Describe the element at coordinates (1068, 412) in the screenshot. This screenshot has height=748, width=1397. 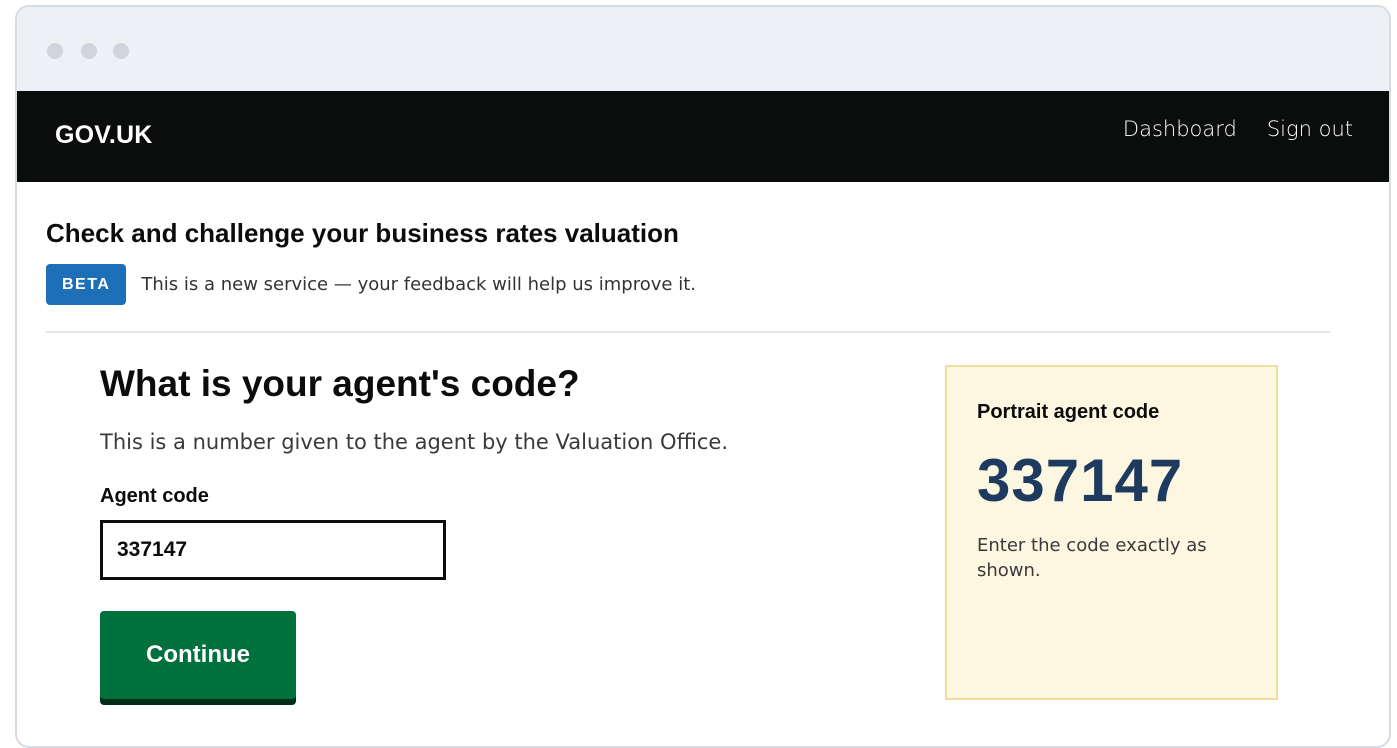
I see `panel-title: Portrait agent code` at that location.